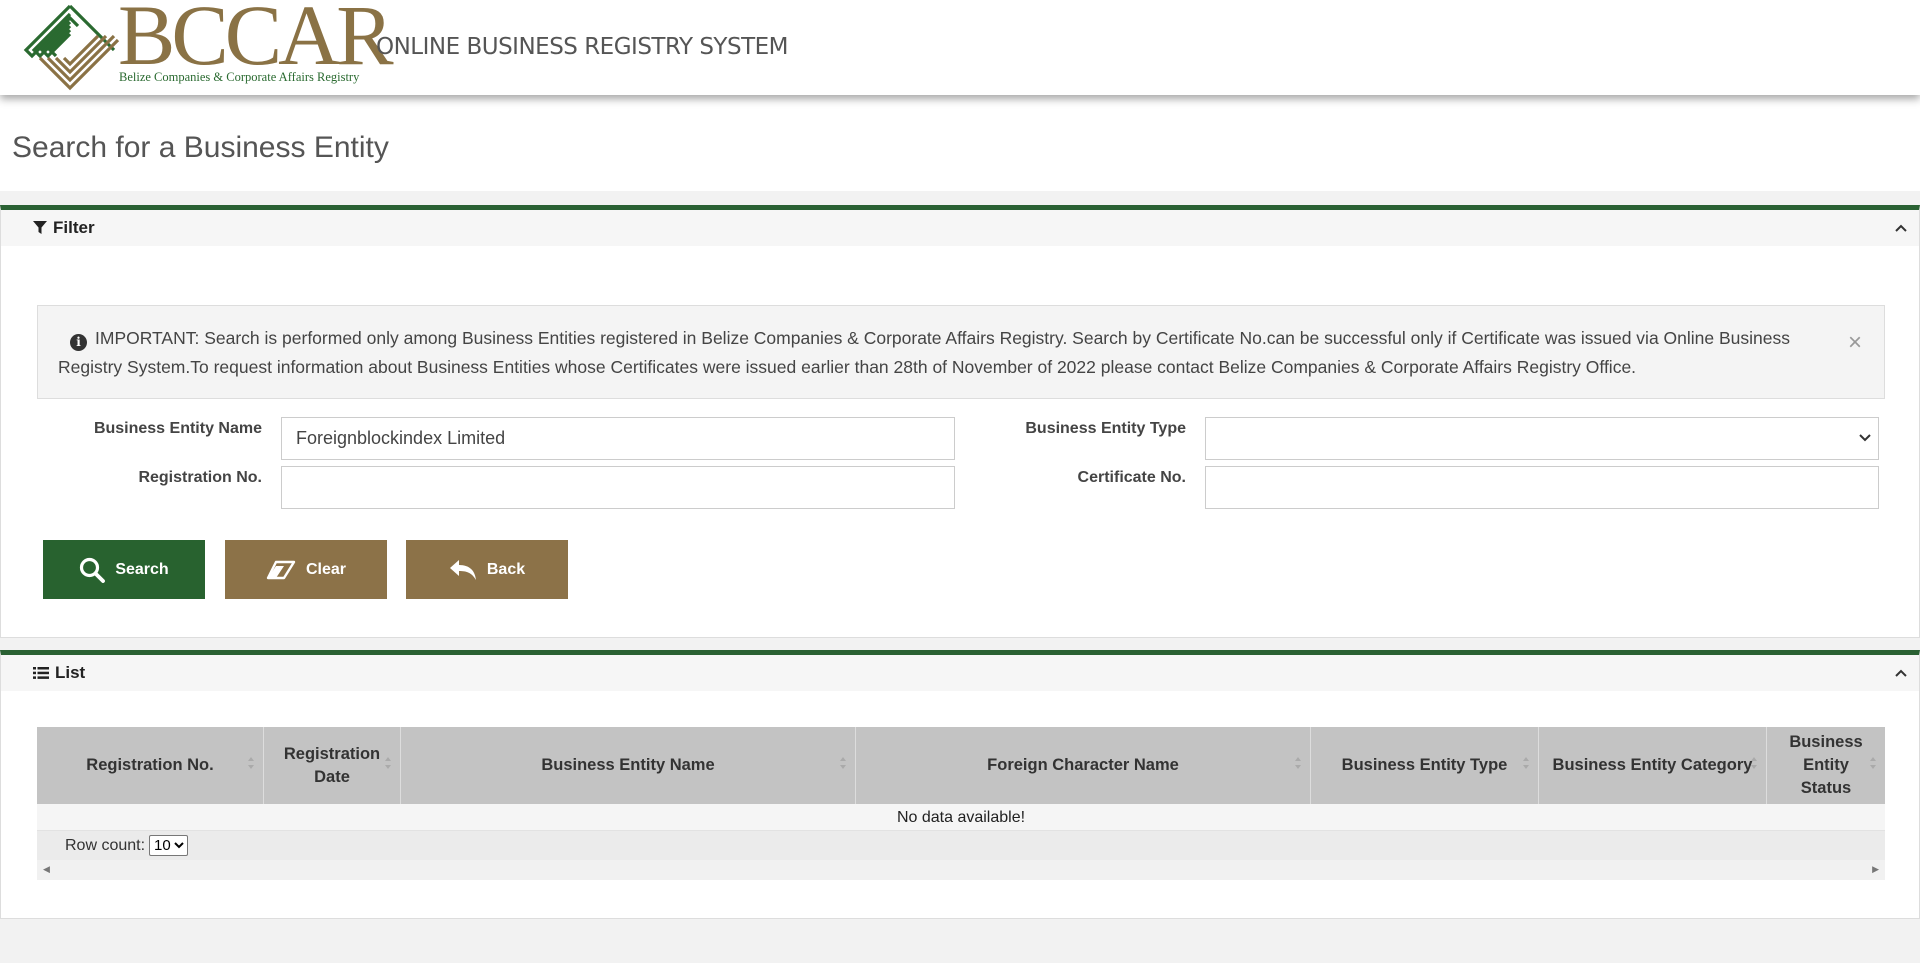 This screenshot has width=1920, height=963. Describe the element at coordinates (200, 147) in the screenshot. I see `page-title: Search for a Business Entity` at that location.